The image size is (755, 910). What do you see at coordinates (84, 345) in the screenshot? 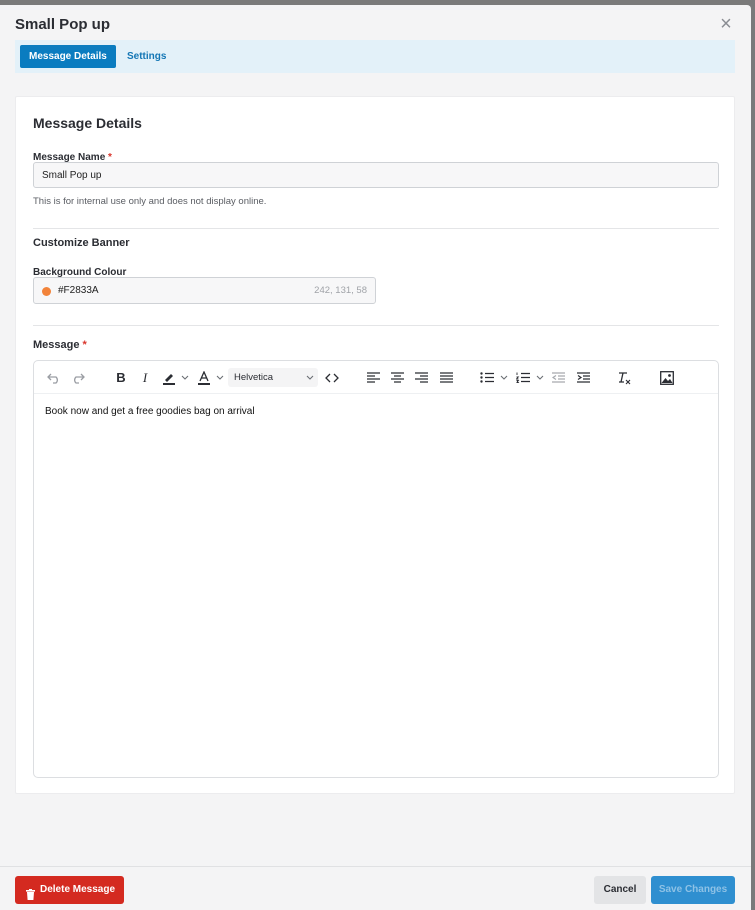
I see `required-mark: *` at bounding box center [84, 345].